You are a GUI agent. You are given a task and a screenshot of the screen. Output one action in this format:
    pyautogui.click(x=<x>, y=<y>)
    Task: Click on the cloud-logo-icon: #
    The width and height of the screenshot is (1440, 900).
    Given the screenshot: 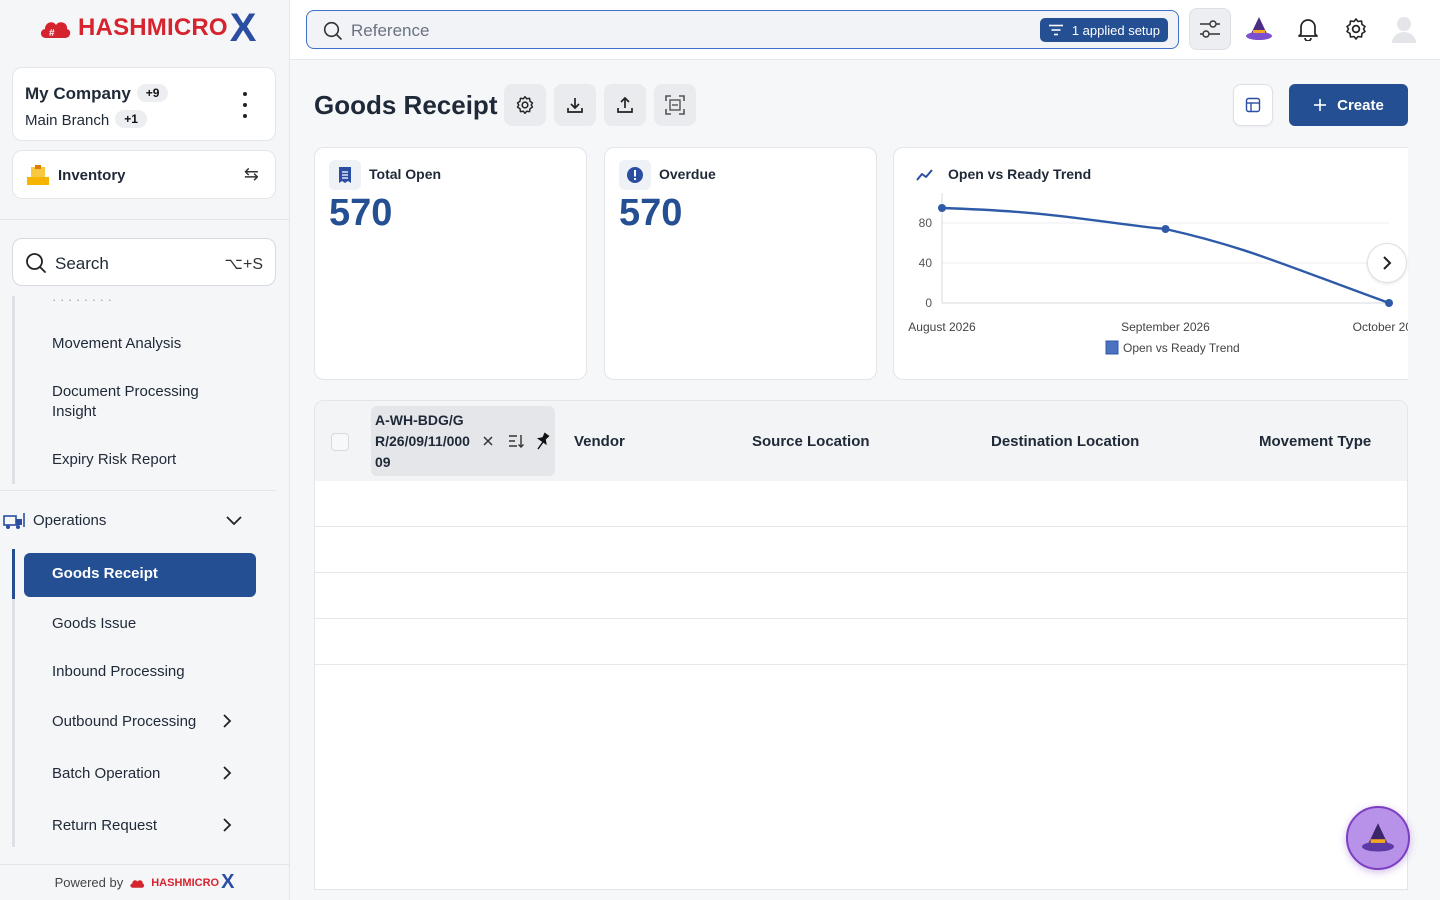 What is the action you would take?
    pyautogui.click(x=55, y=30)
    